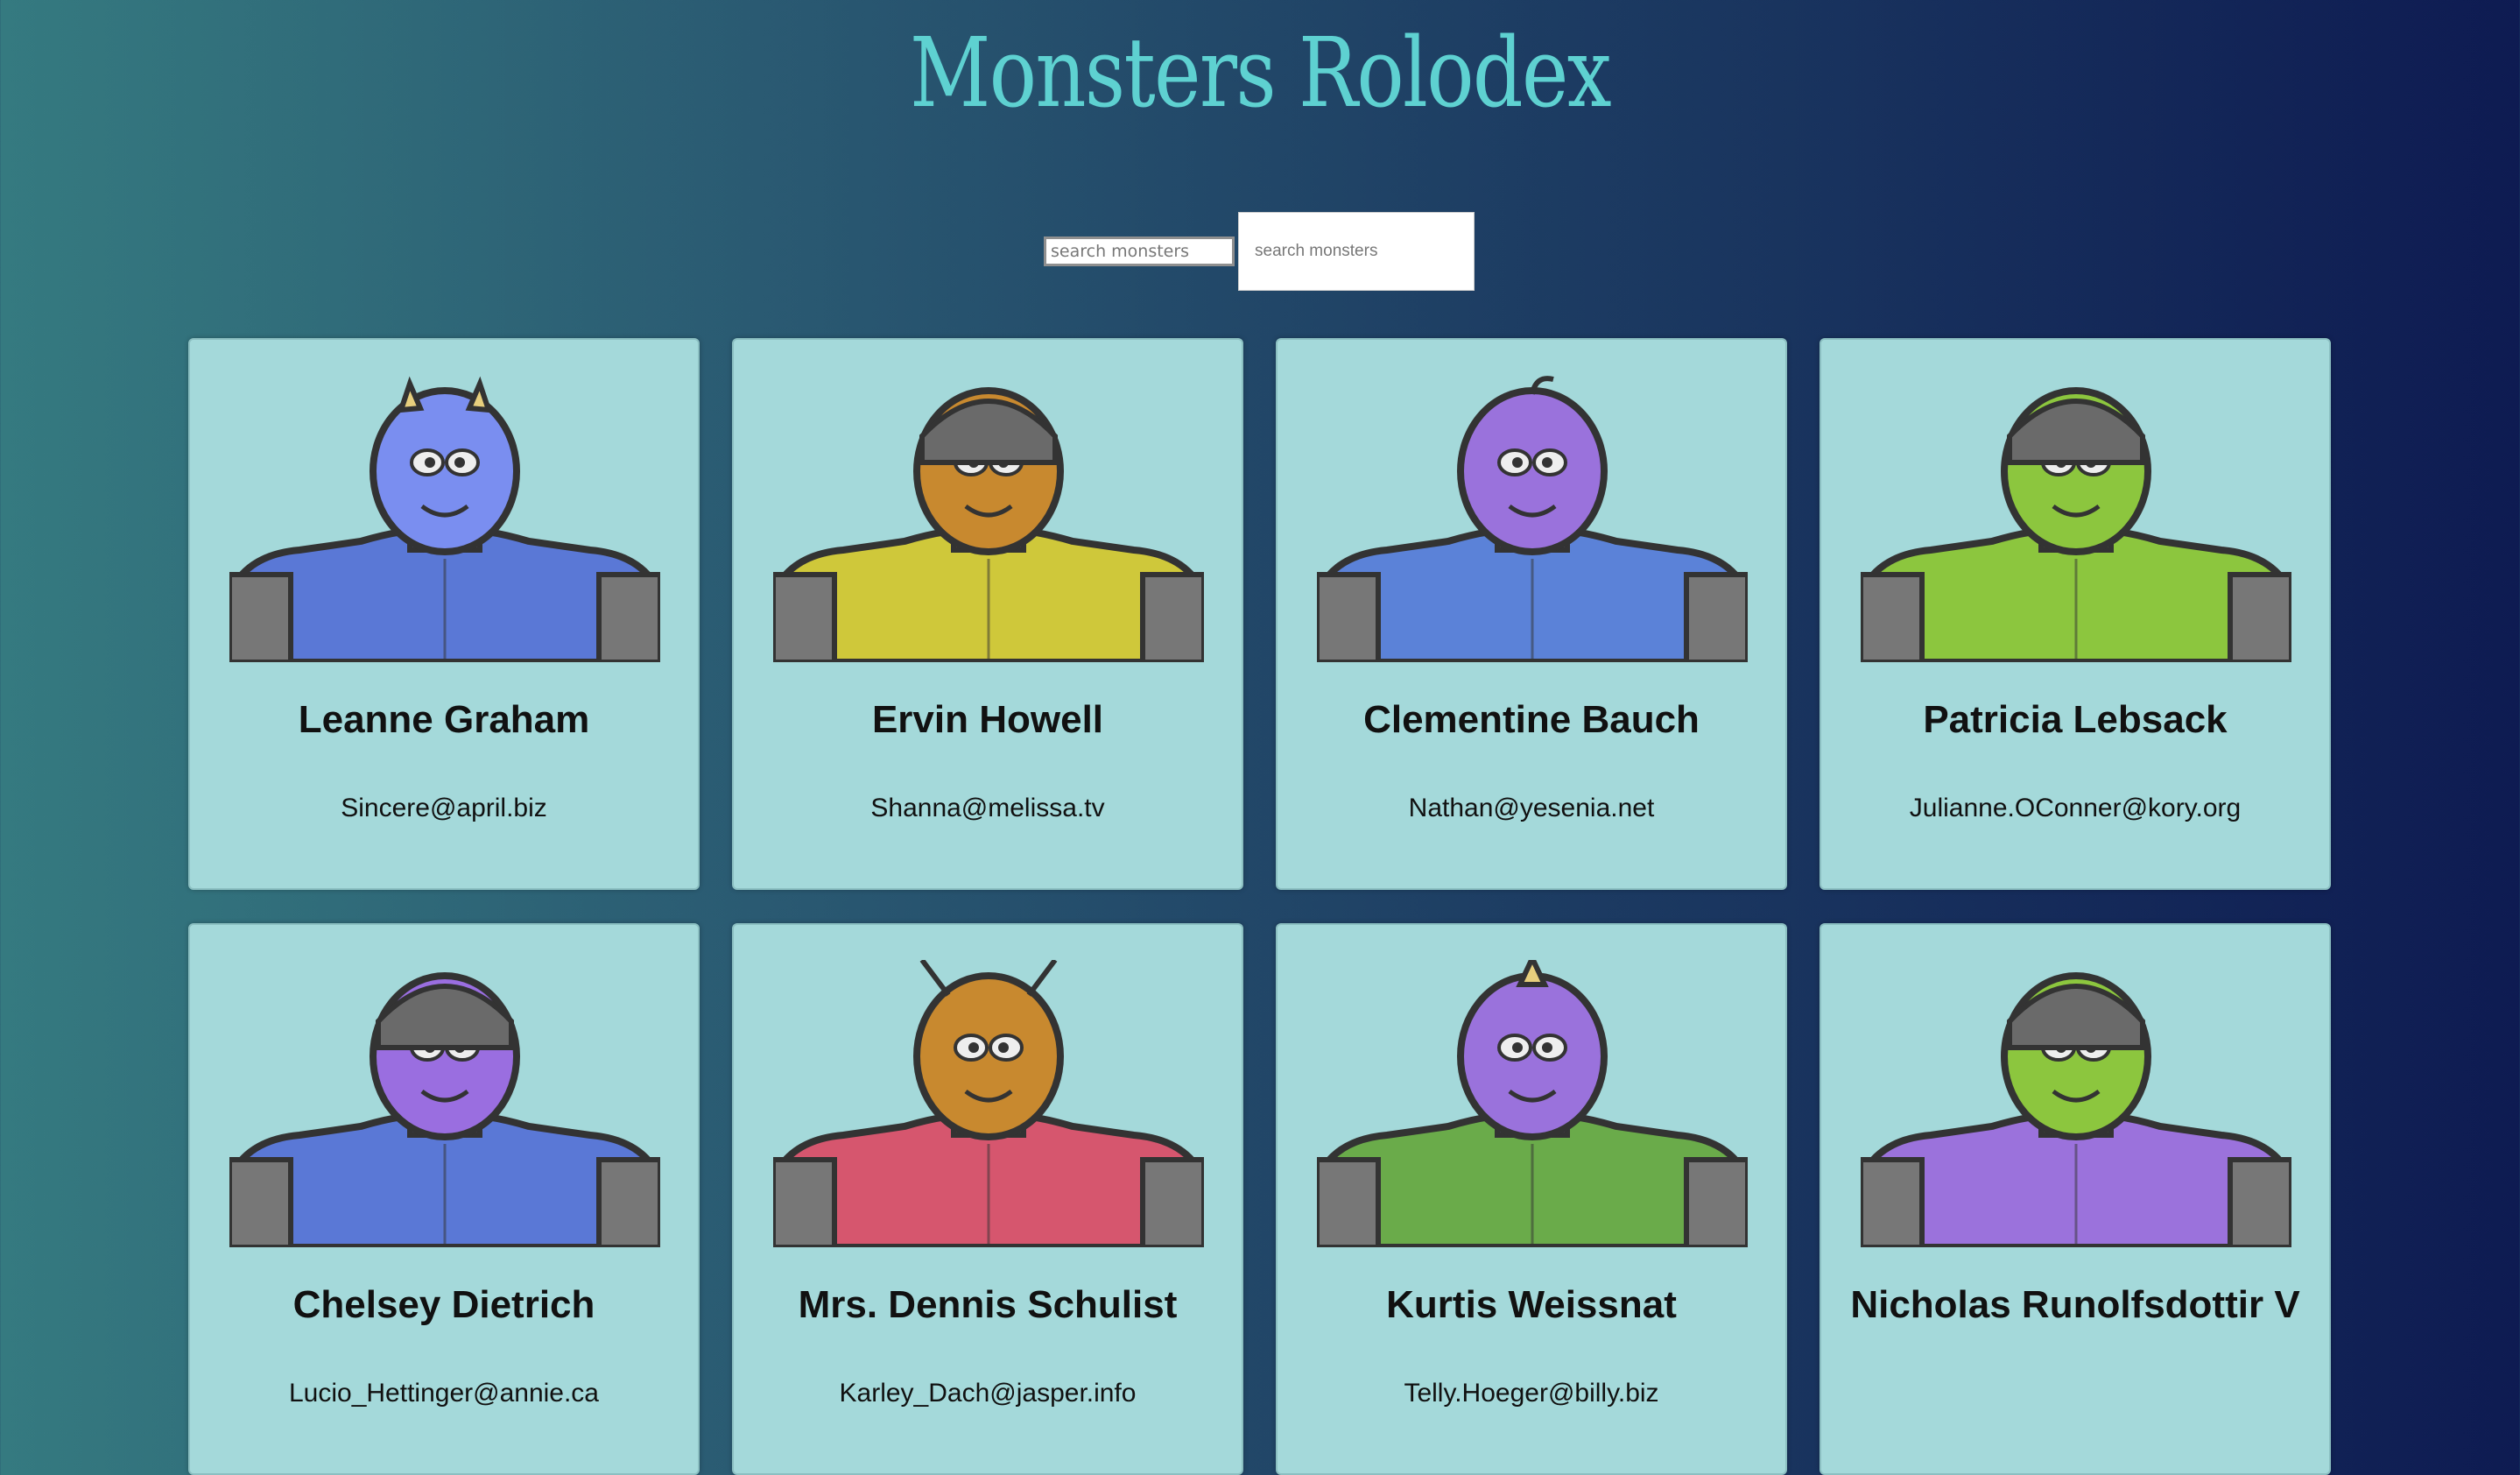  What do you see at coordinates (988, 1304) in the screenshot?
I see `monster-name: Mrs. Dennis Schulist` at bounding box center [988, 1304].